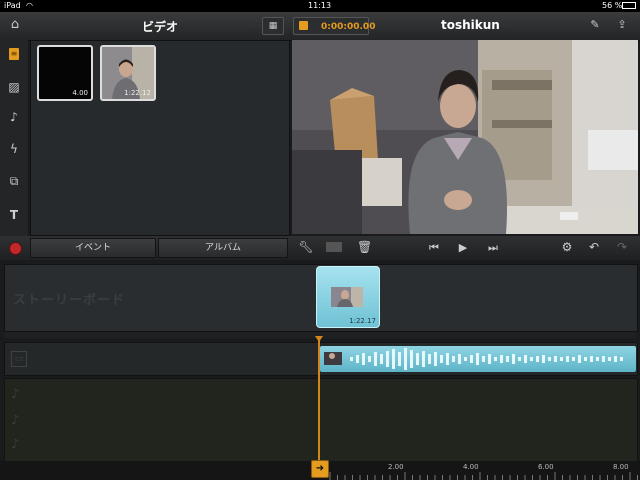  Describe the element at coordinates (19, 359) in the screenshot. I see `film-icon: ▭` at that location.